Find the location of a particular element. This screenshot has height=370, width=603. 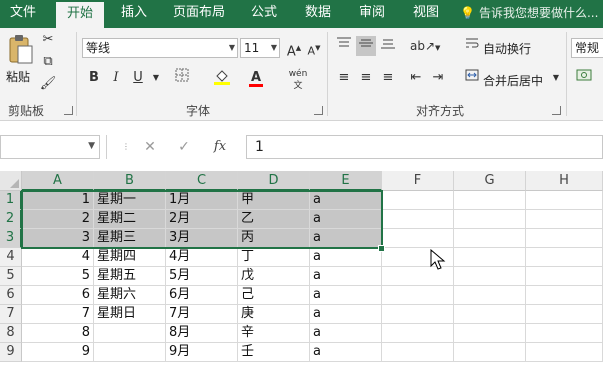

cell-g8 is located at coordinates (490, 333).